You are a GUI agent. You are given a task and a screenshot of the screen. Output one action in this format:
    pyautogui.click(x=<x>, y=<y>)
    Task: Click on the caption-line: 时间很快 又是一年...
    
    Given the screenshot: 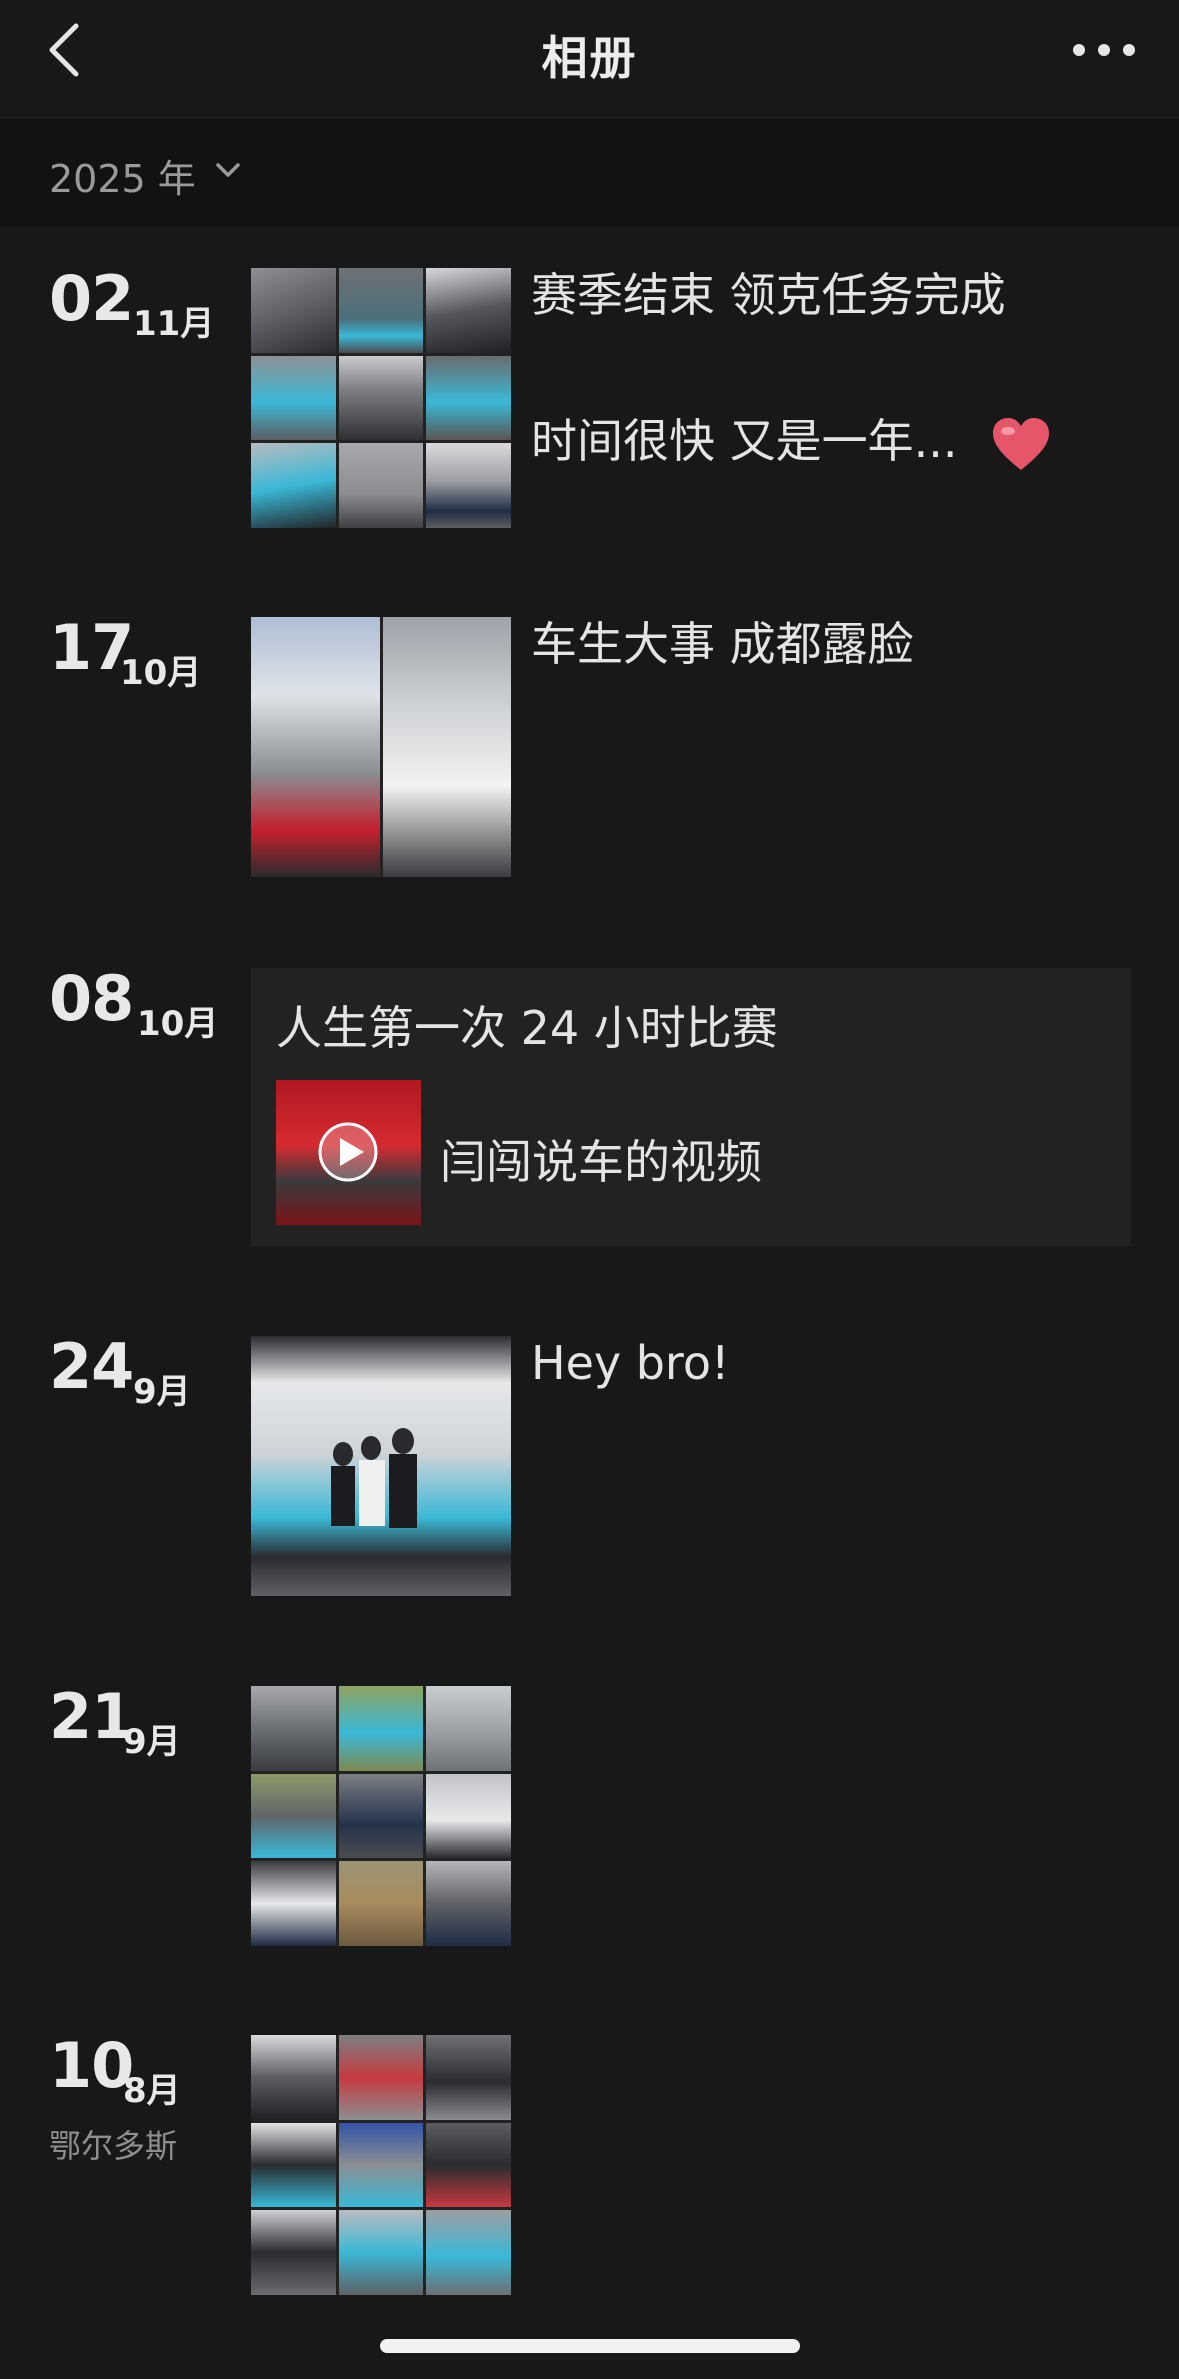 What is the action you would take?
    pyautogui.click(x=744, y=441)
    